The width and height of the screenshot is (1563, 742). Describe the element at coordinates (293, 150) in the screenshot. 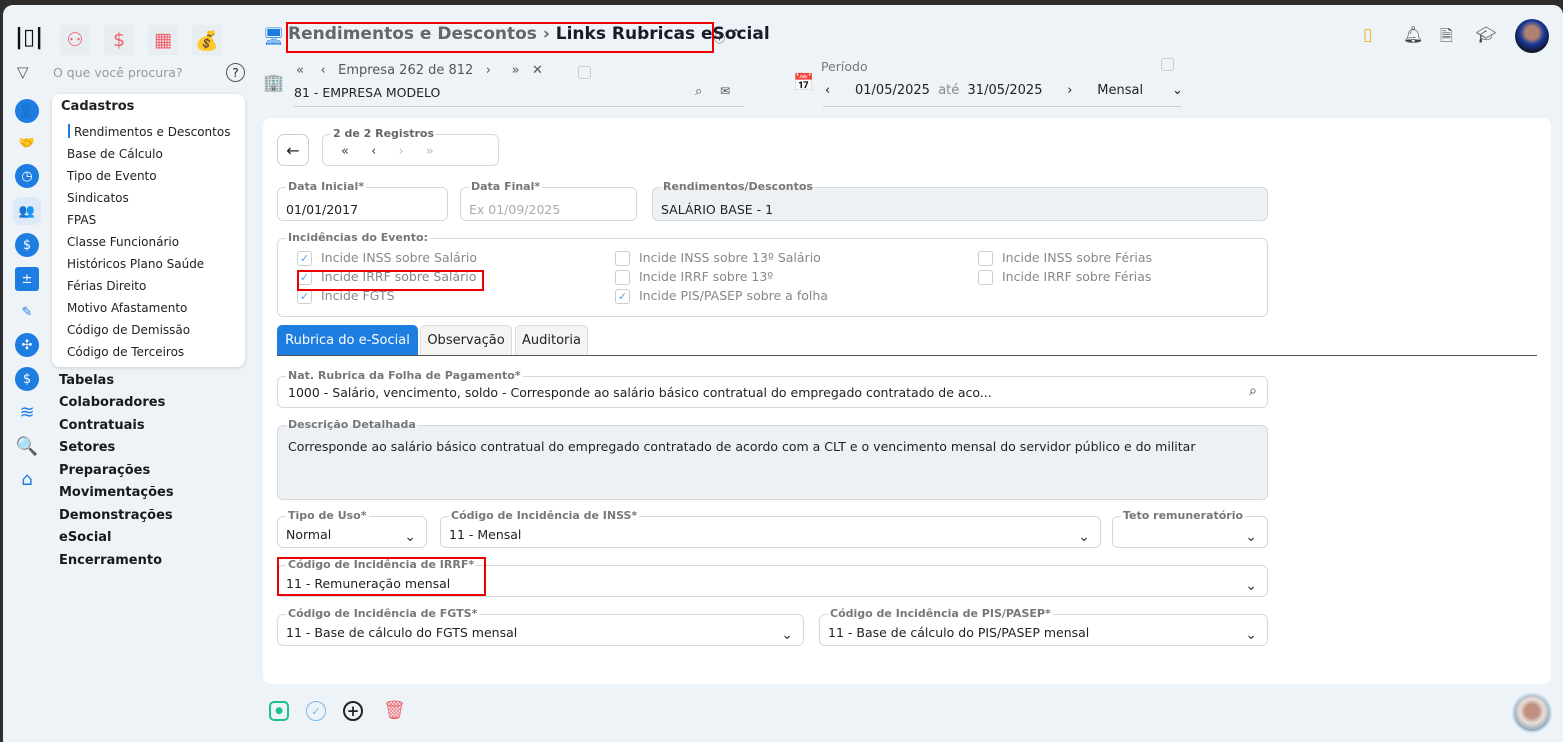

I see `back-button: ←` at that location.